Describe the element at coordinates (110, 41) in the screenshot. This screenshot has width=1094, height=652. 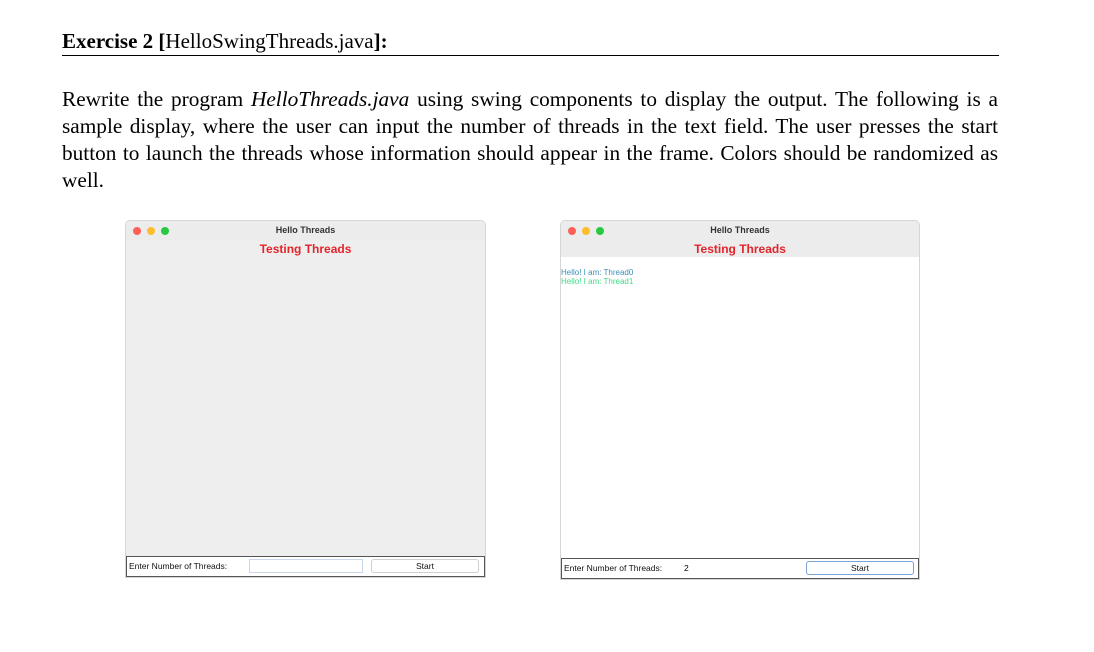
I see `exercise-label: Exercise 2` at that location.